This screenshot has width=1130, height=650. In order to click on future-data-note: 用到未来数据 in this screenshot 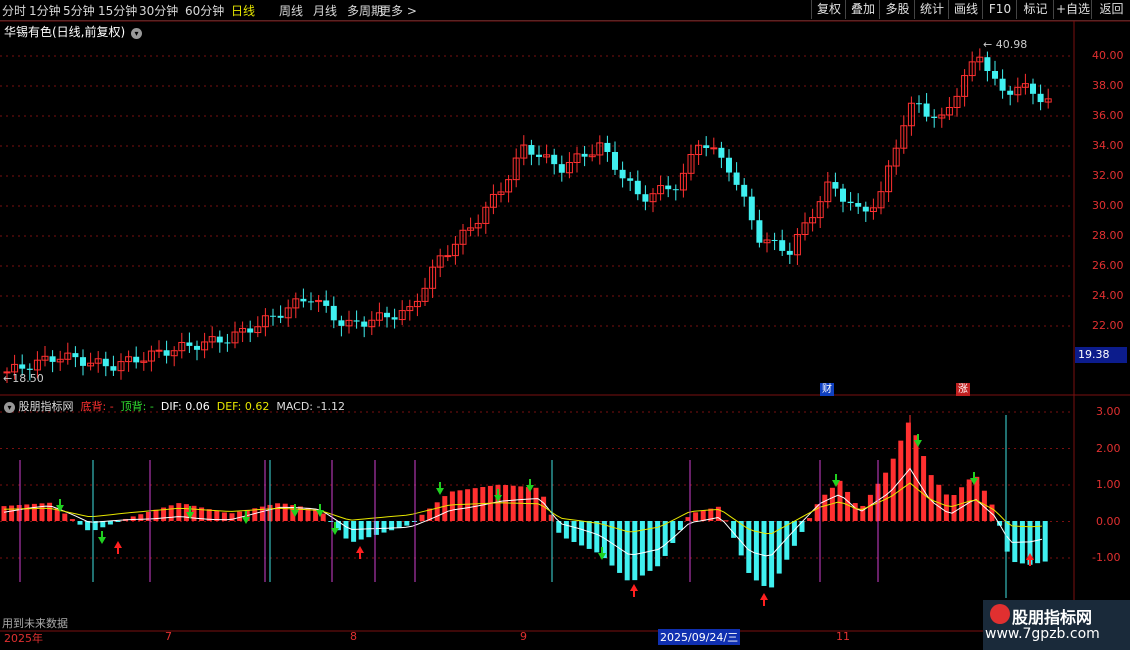, I will do `click(35, 623)`.